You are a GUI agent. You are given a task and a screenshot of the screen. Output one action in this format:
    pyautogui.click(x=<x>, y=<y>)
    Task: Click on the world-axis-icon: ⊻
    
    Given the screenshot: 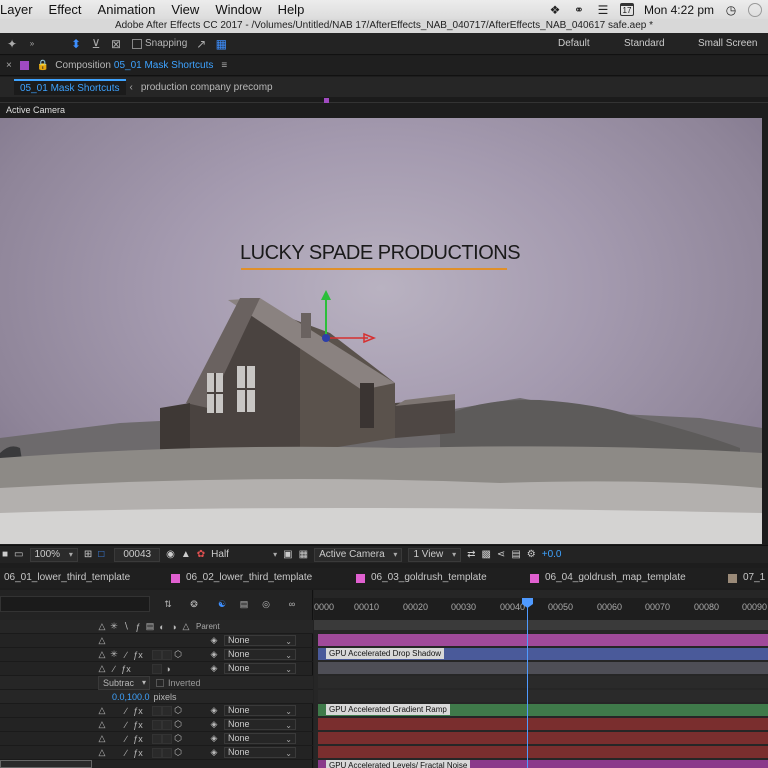 What is the action you would take?
    pyautogui.click(x=96, y=44)
    